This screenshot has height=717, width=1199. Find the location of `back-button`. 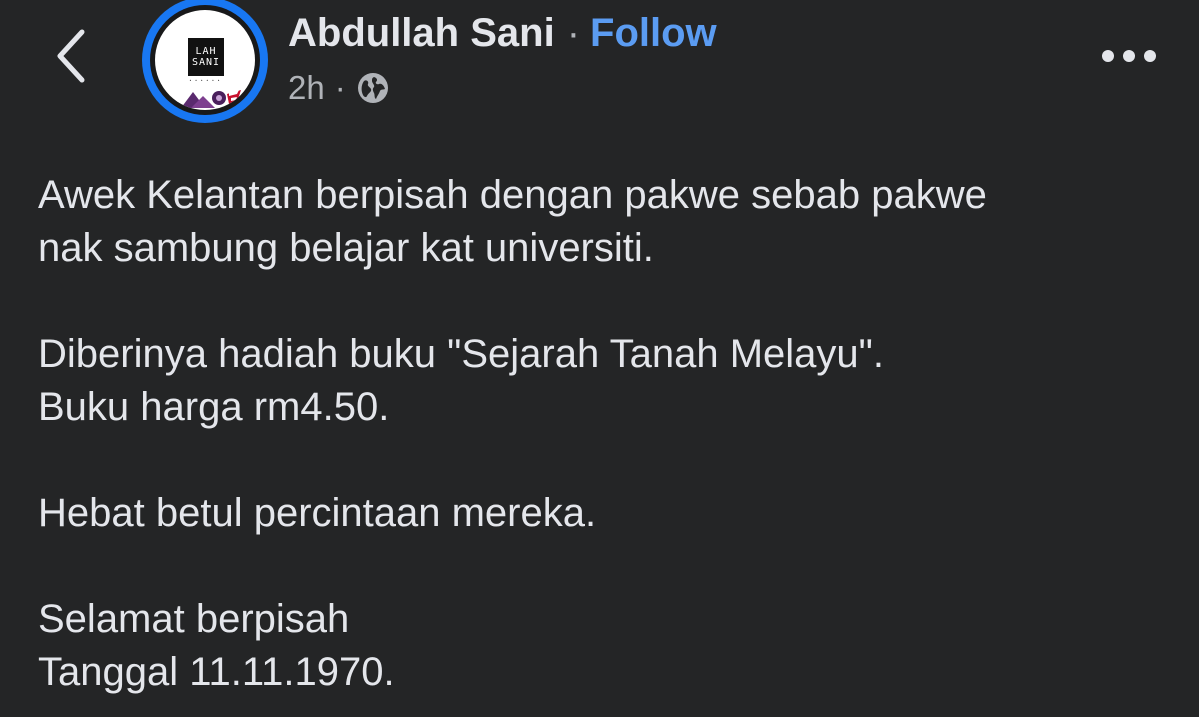

back-button is located at coordinates (72, 56).